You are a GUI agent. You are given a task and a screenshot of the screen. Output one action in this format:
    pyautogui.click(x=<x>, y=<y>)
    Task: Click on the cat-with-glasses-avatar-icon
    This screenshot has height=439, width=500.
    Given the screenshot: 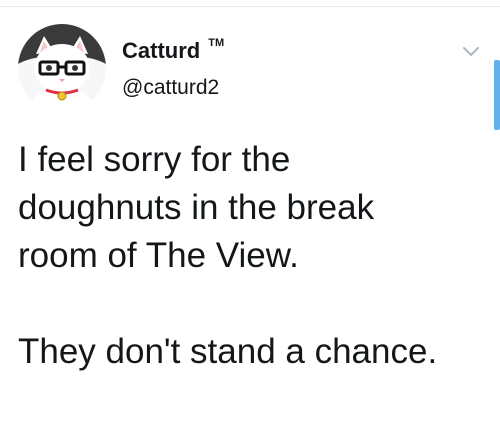 What is the action you would take?
    pyautogui.click(x=62, y=68)
    